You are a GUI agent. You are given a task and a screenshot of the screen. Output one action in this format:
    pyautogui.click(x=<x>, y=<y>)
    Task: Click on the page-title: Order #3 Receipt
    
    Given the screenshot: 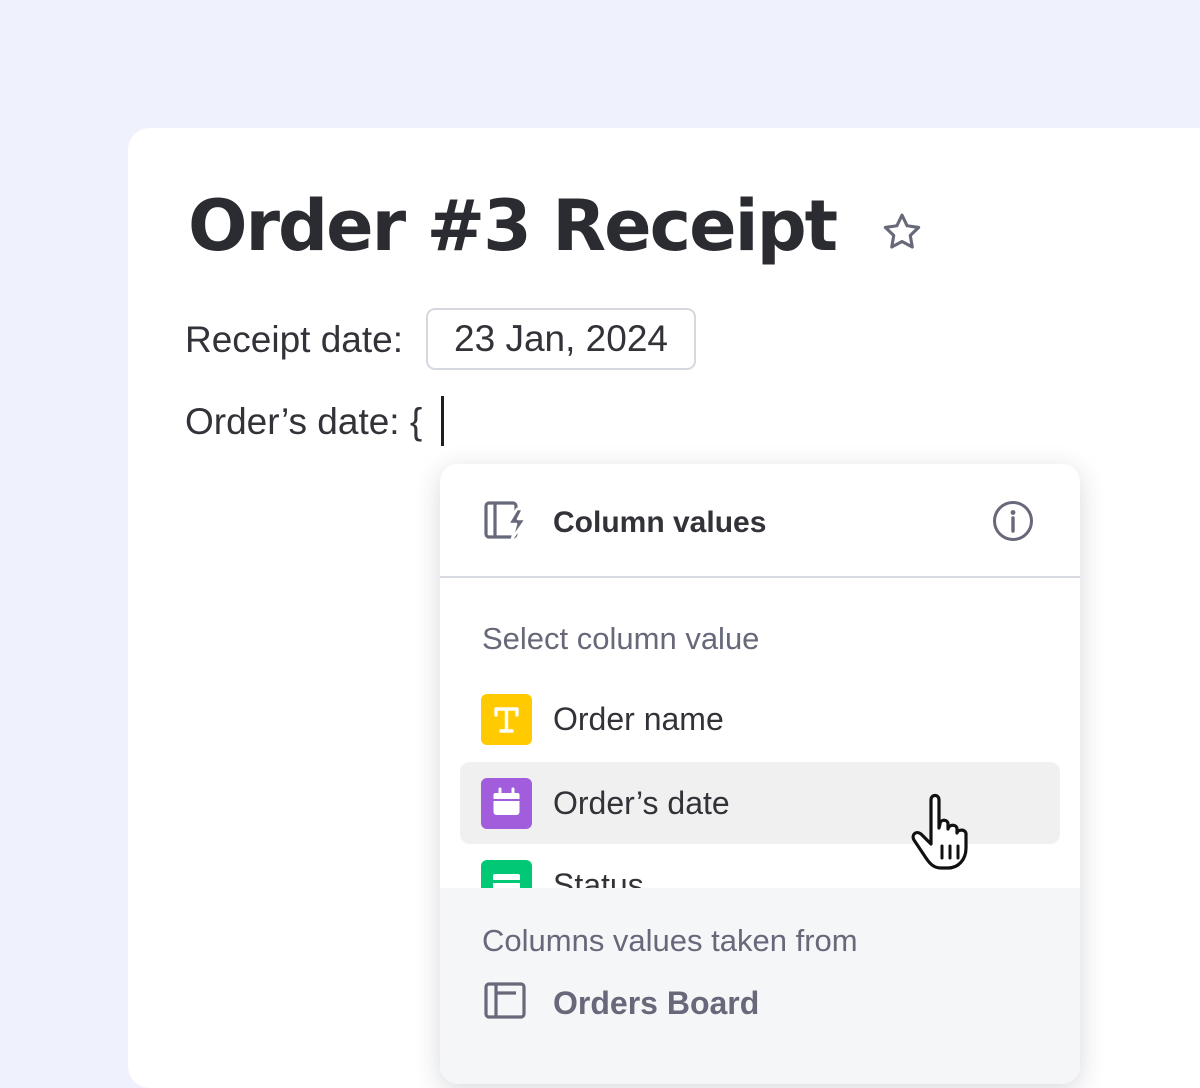 What is the action you would take?
    pyautogui.click(x=513, y=226)
    